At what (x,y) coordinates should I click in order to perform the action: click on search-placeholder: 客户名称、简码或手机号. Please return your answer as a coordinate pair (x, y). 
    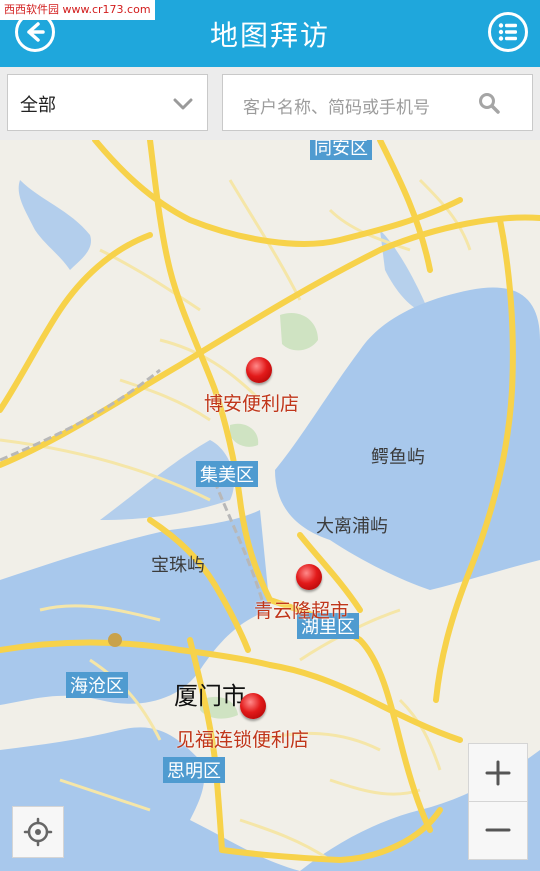
    Looking at the image, I should click on (336, 108).